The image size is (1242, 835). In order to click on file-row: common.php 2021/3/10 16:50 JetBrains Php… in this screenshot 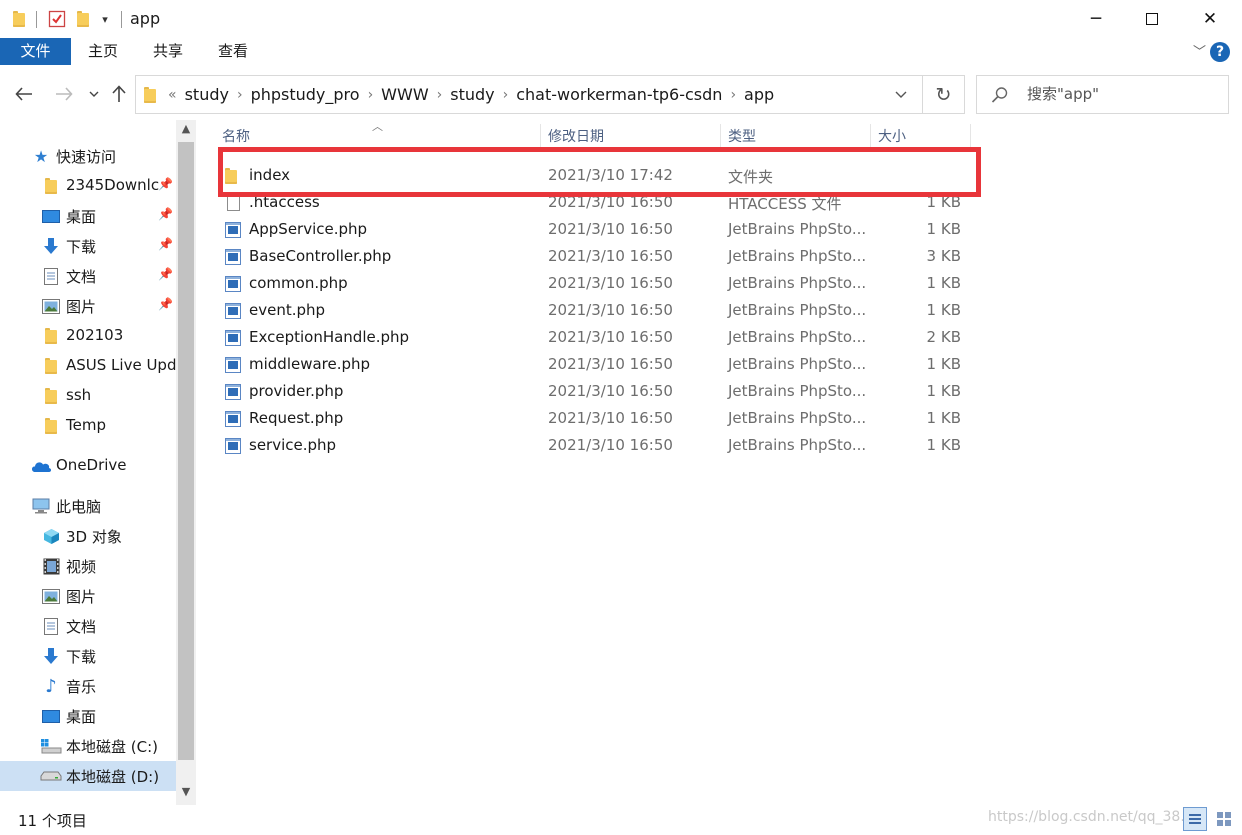, I will do `click(595, 283)`.